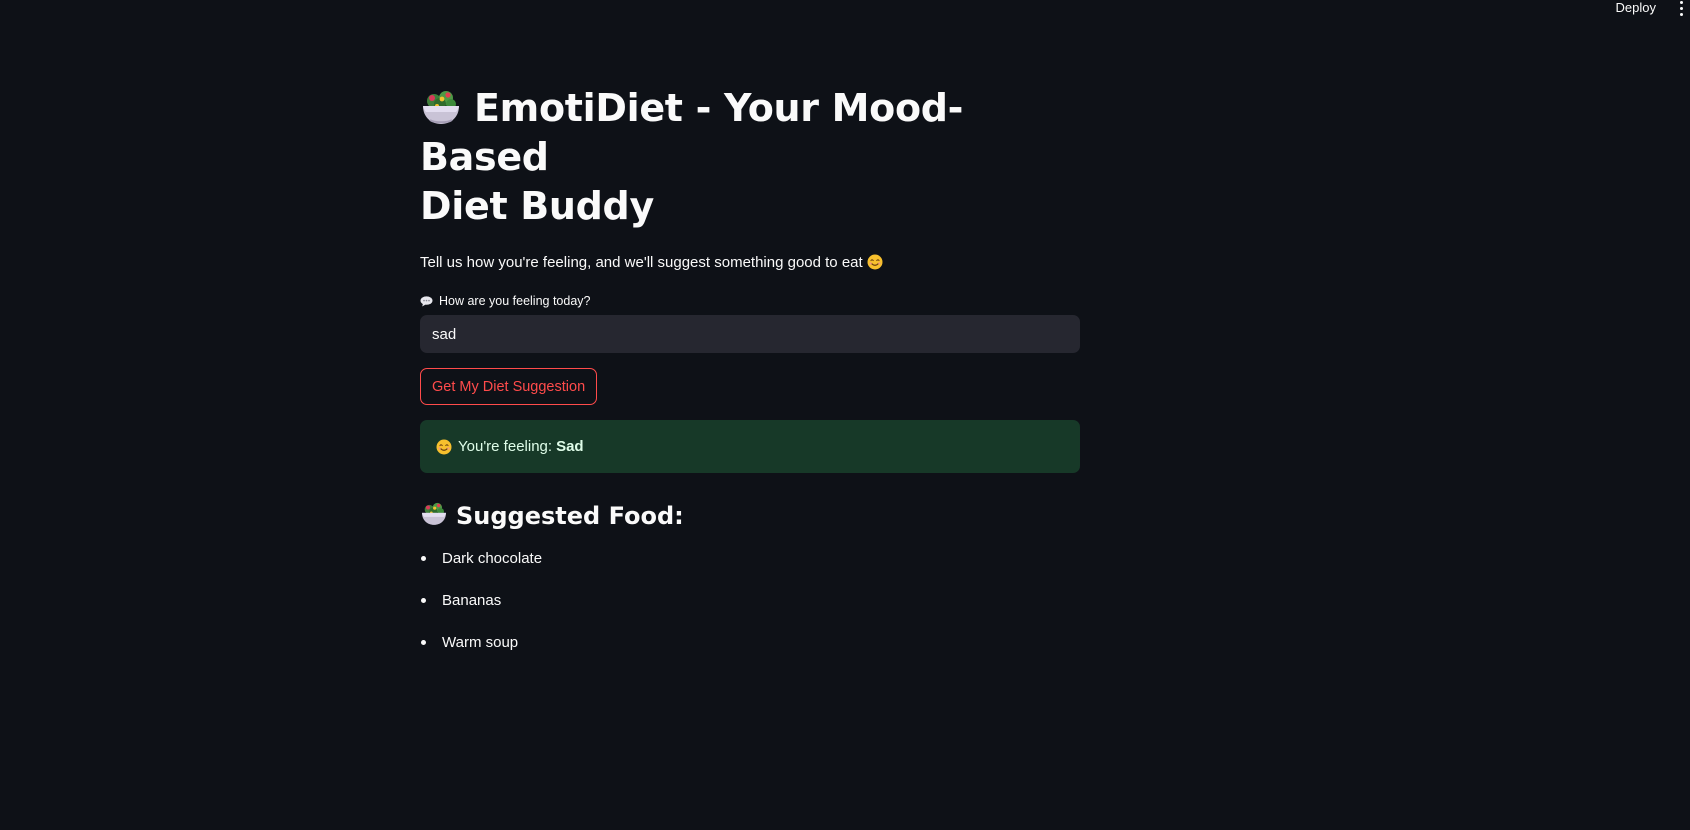 Image resolution: width=1690 pixels, height=830 pixels. Describe the element at coordinates (750, 301) in the screenshot. I see `mood-input-label: How are you feeling today?` at that location.